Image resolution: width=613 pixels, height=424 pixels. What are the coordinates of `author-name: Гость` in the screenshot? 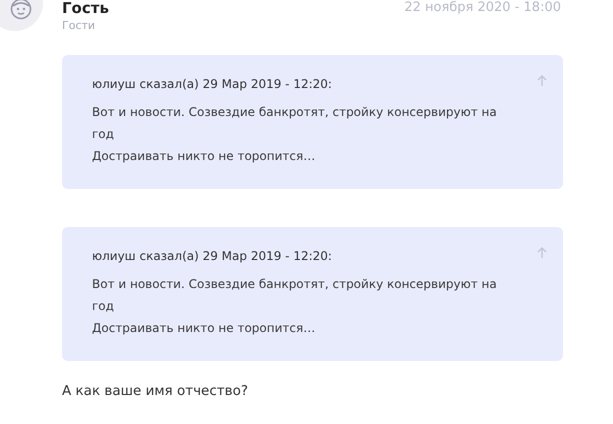 It's located at (85, 9).